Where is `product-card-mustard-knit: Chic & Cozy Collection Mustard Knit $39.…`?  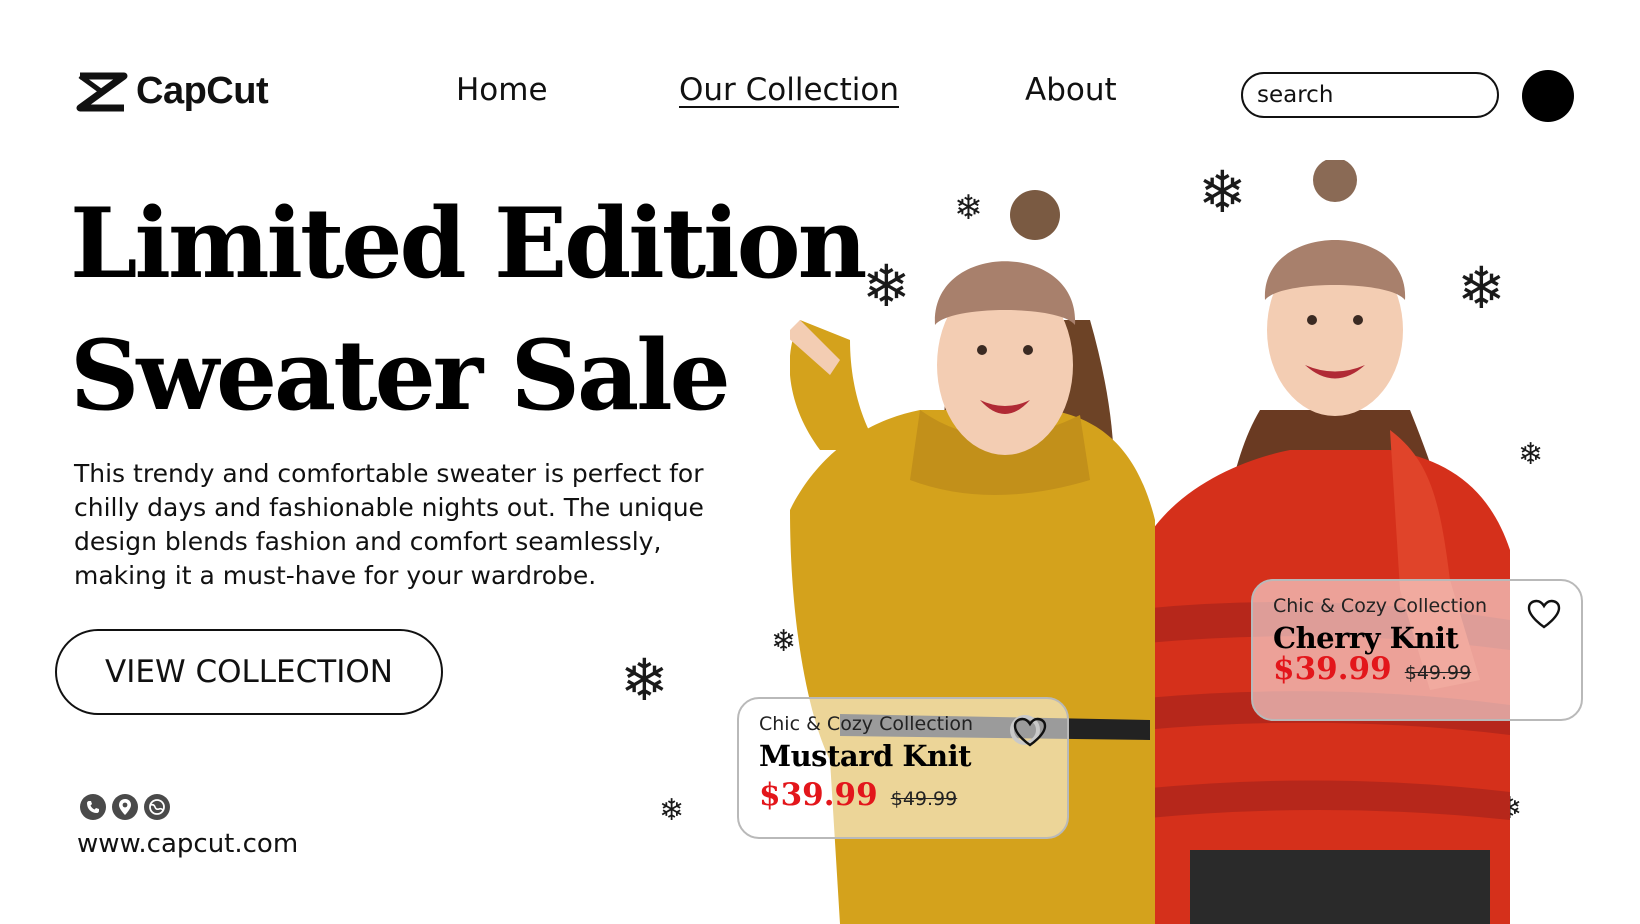 product-card-mustard-knit: Chic & Cozy Collection Mustard Knit $39.… is located at coordinates (903, 768).